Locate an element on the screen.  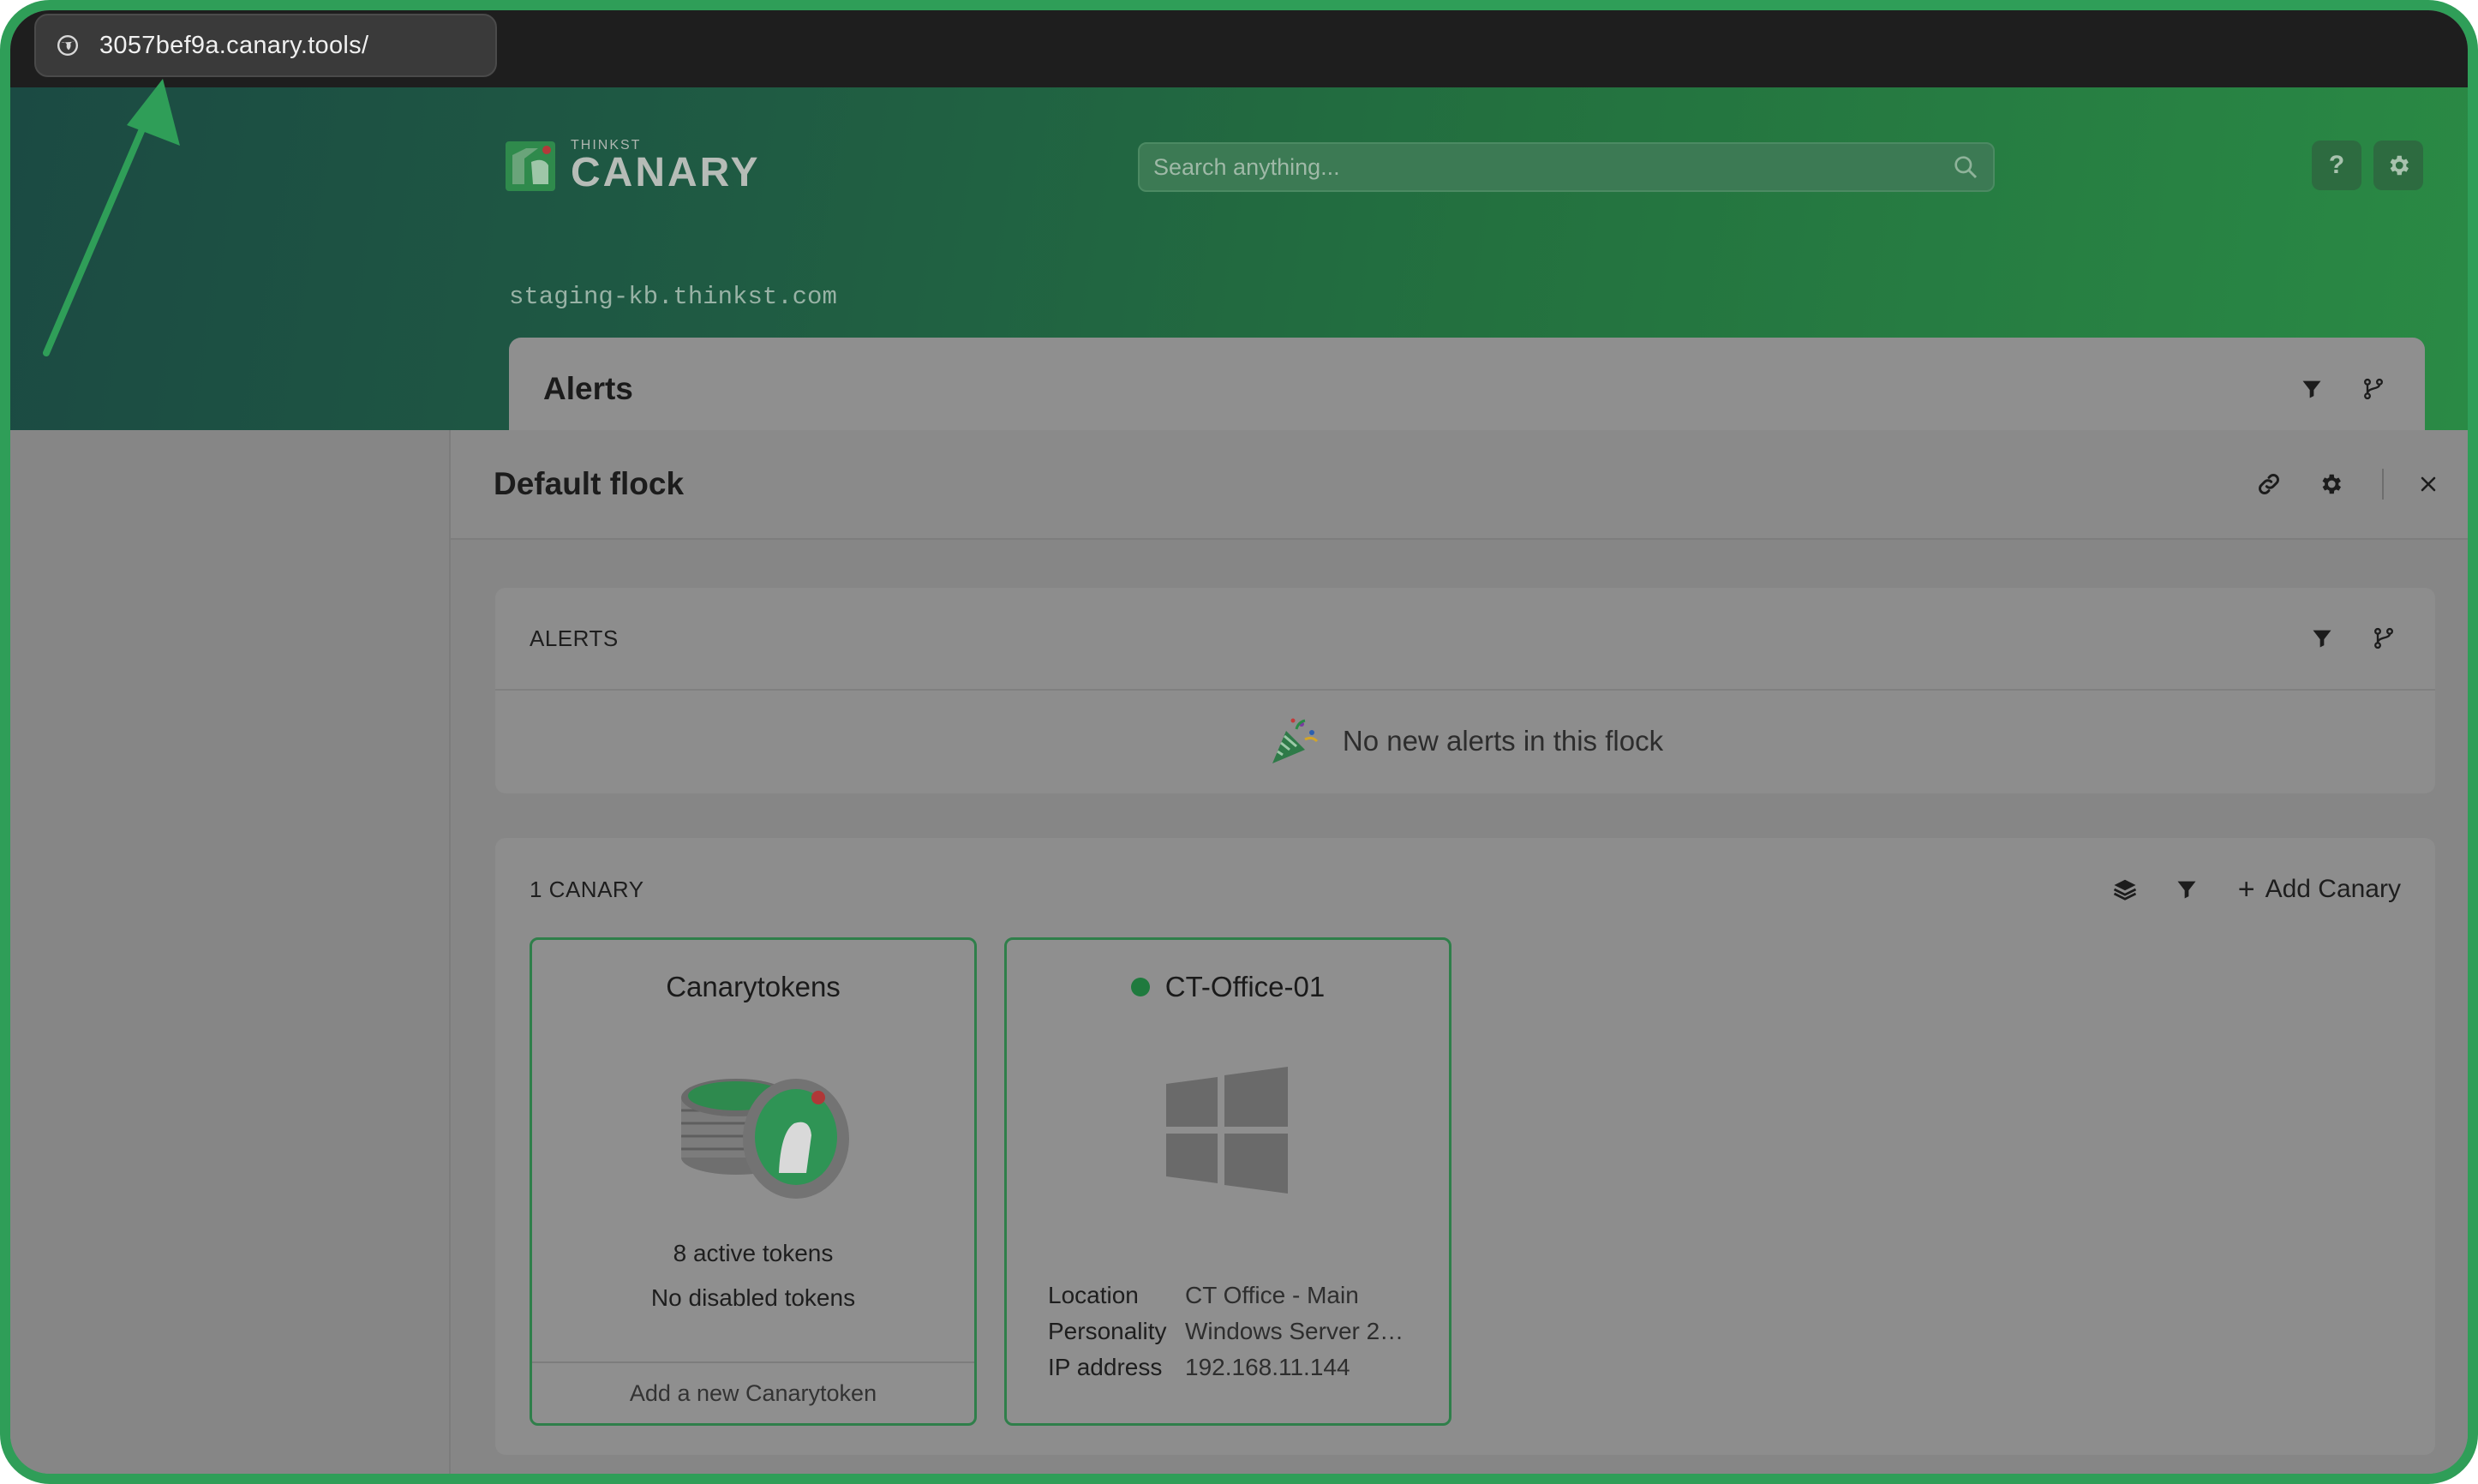
background-overlay is located at coordinates (229, 952).